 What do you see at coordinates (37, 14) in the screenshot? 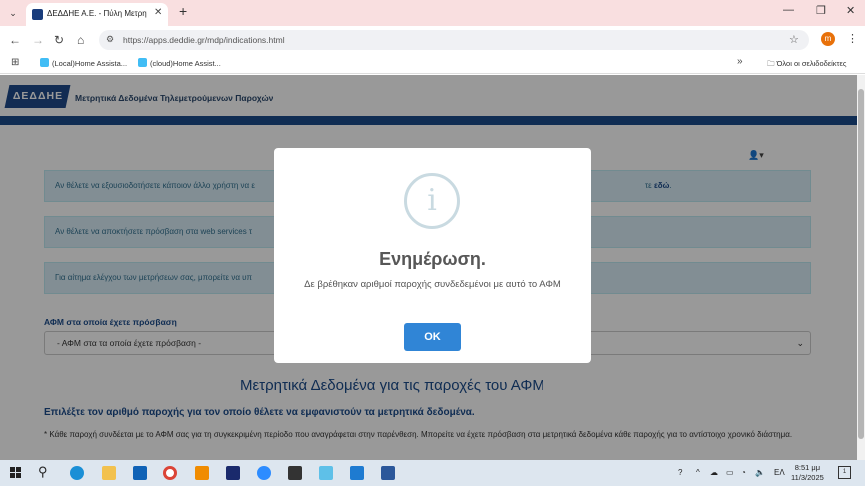
I see `site-favicon-icon` at bounding box center [37, 14].